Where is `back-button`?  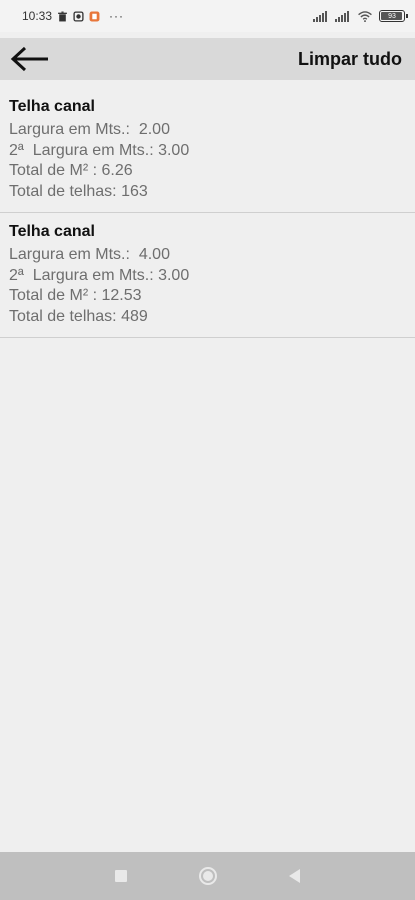 back-button is located at coordinates (30, 59).